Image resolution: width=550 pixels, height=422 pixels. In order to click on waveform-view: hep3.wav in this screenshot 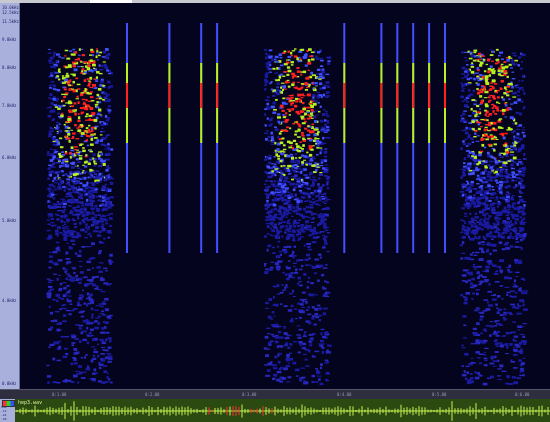, I will do `click(282, 410)`.